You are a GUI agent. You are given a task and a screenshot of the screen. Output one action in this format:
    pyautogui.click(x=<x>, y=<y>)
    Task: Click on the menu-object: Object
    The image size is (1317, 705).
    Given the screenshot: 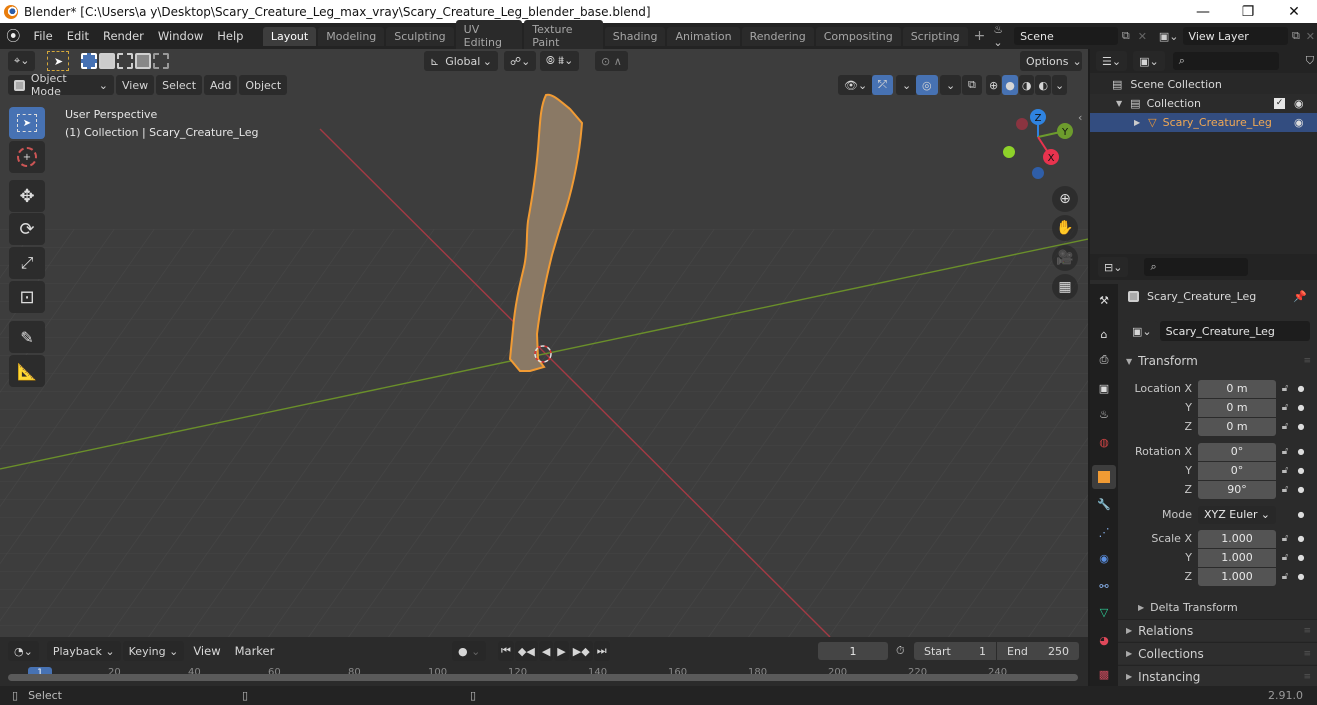 What is the action you would take?
    pyautogui.click(x=263, y=85)
    